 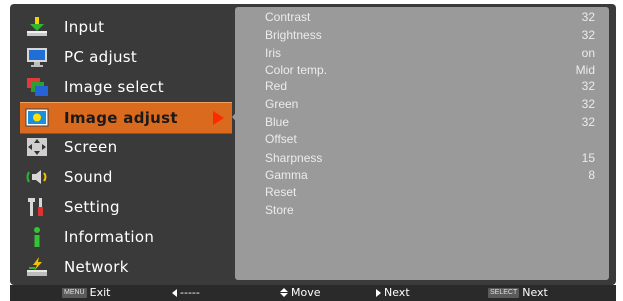 What do you see at coordinates (121, 118) in the screenshot?
I see `menu-item-label: Image adjust` at bounding box center [121, 118].